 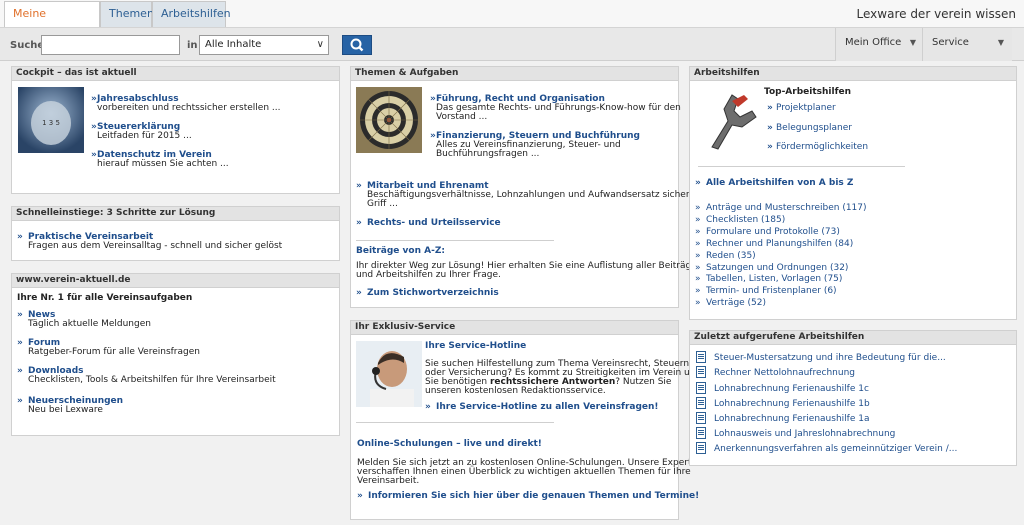 I want to click on arbeitshilfen-title: Arbeitshilfen, so click(x=853, y=74).